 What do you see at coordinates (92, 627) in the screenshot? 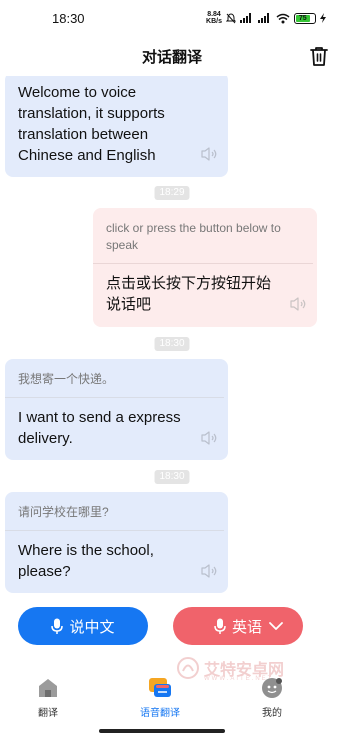
I see `speak-chinese-label: 说中文` at bounding box center [92, 627].